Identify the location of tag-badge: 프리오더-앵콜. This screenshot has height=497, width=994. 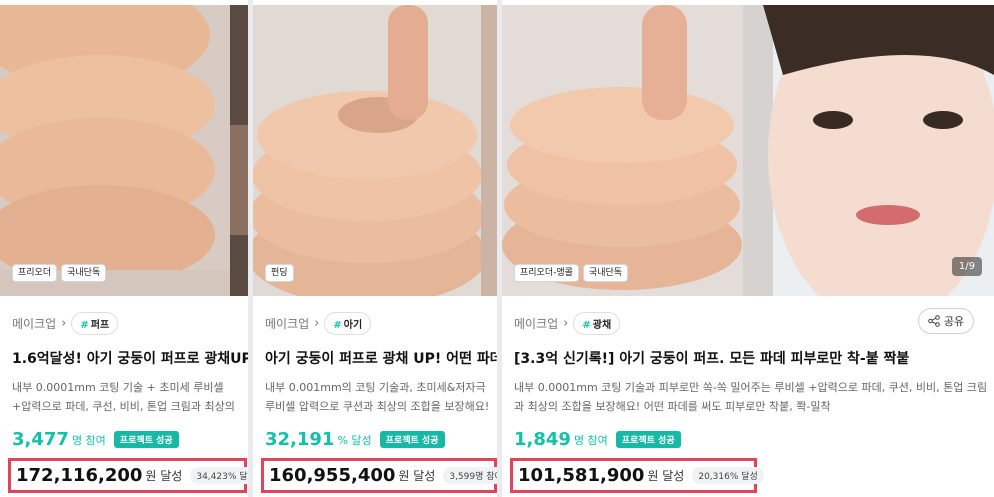
(546, 273).